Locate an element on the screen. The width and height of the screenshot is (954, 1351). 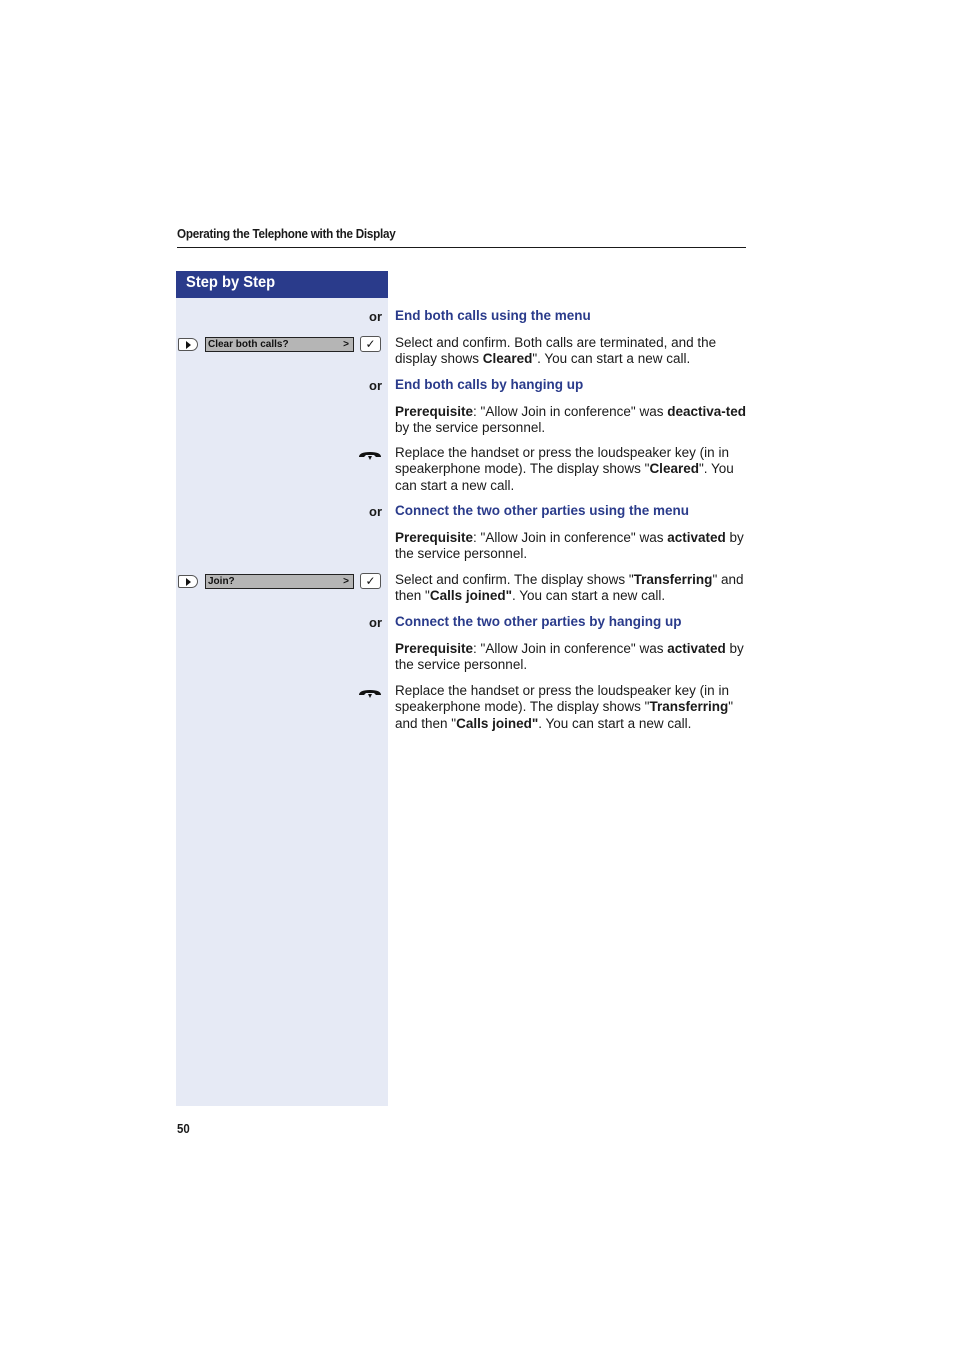
display-text: Join? is located at coordinates (221, 581).